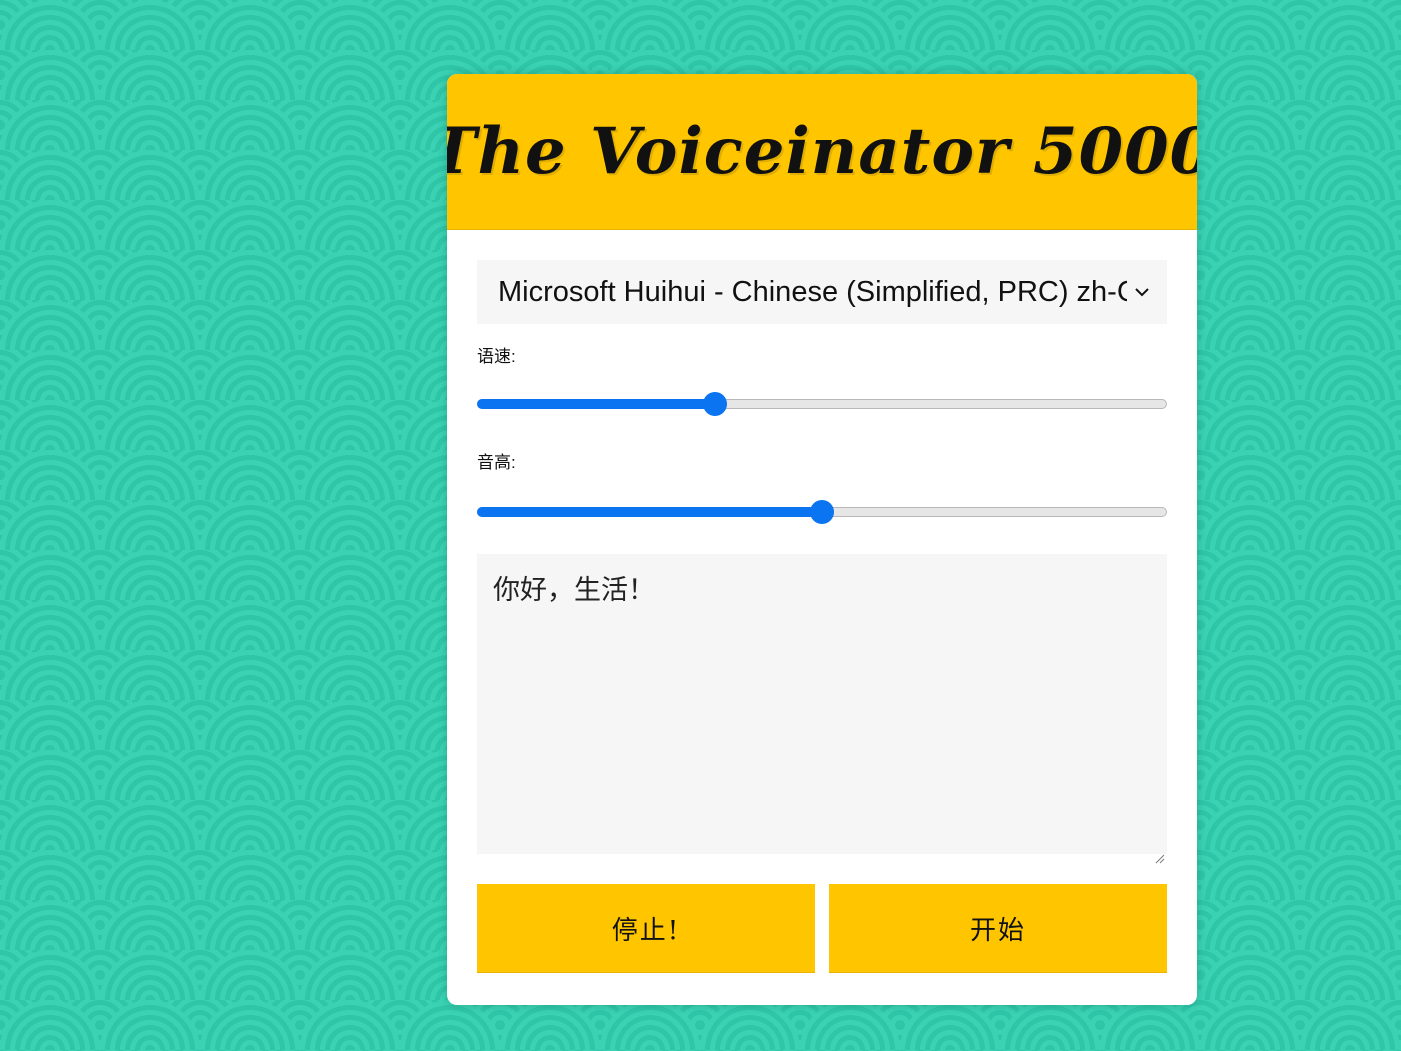 This screenshot has height=1051, width=1401. I want to click on resize-grip-icon, so click(1159, 852).